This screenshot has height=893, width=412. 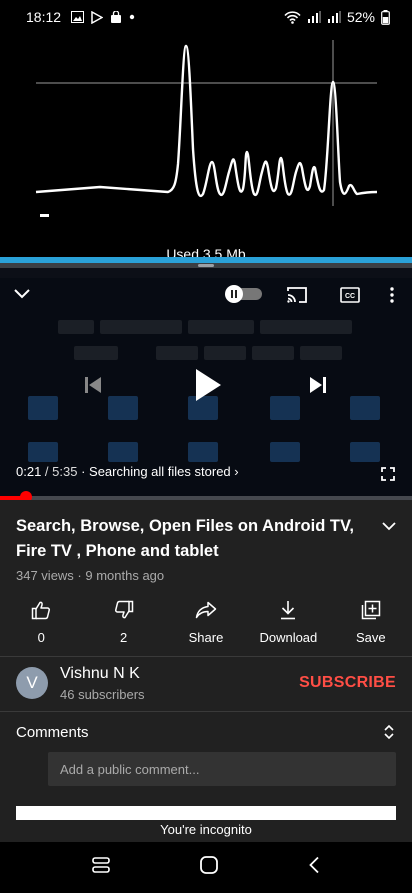 What do you see at coordinates (158, 471) in the screenshot?
I see `chapter-label: · Searching all files stored ›` at bounding box center [158, 471].